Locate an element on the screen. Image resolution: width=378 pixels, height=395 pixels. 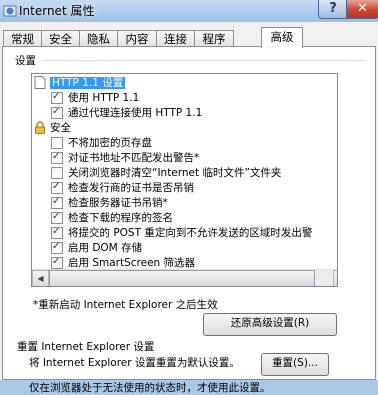
horizontal-scrollbar: ◀ ▶ is located at coordinates (184, 277).